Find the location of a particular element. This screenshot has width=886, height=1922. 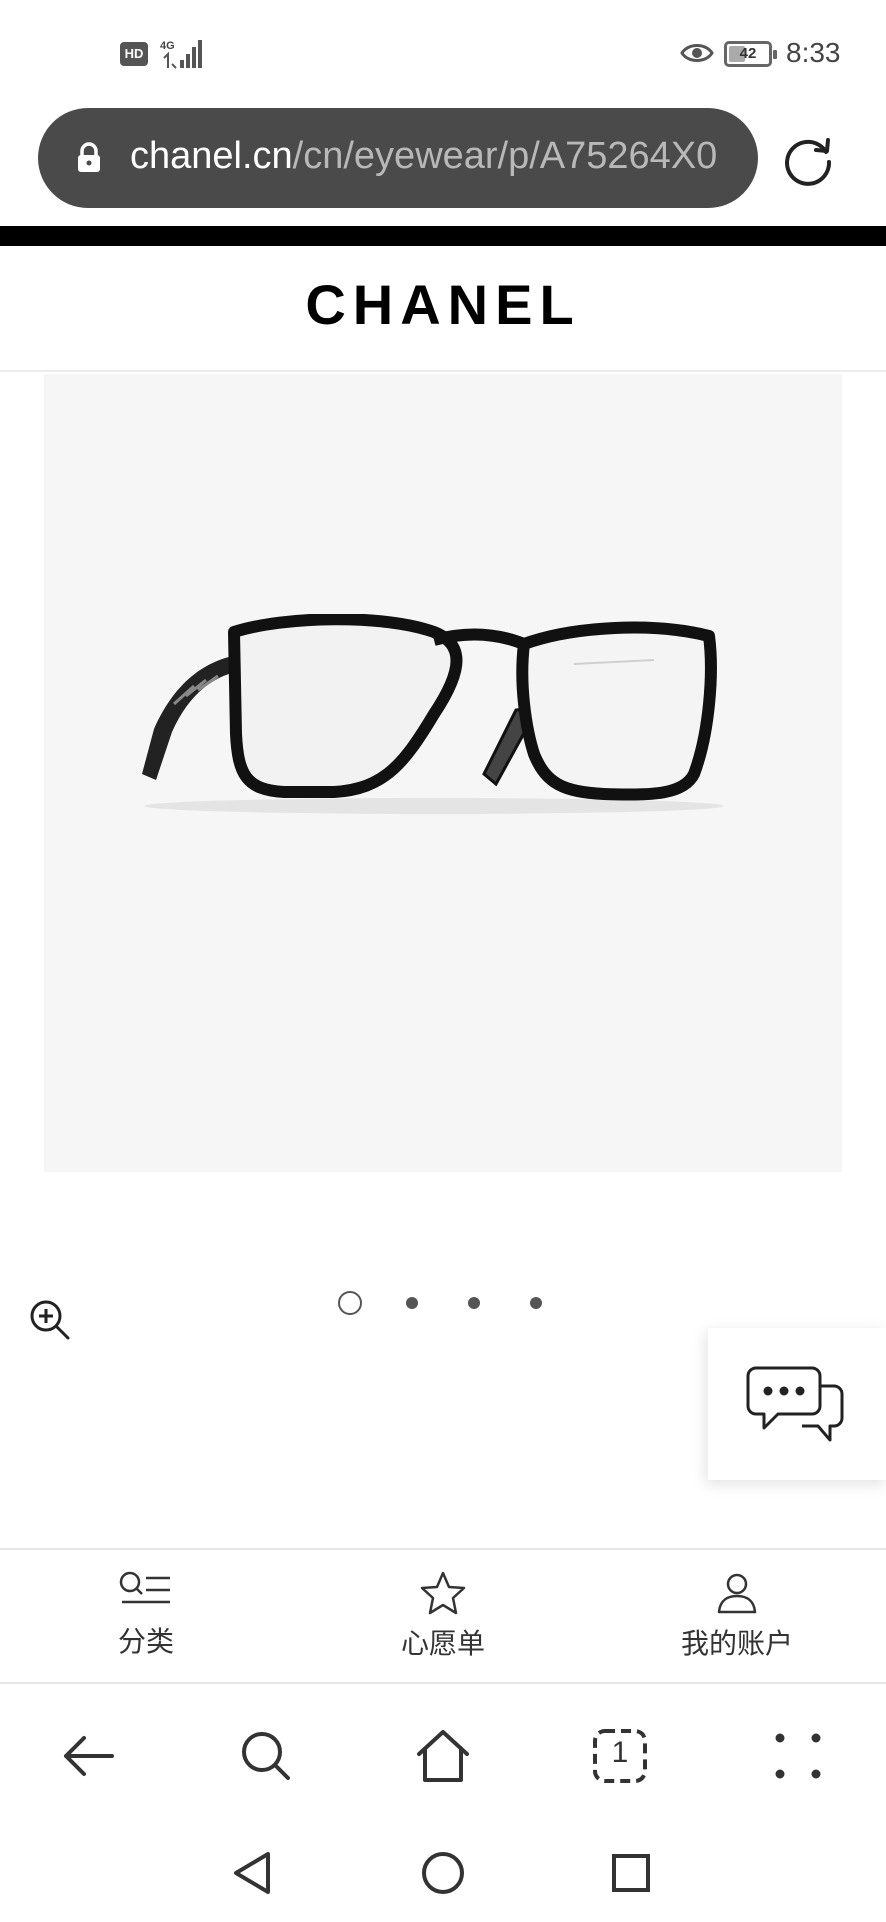

system-nav-bar is located at coordinates (443, 1874).